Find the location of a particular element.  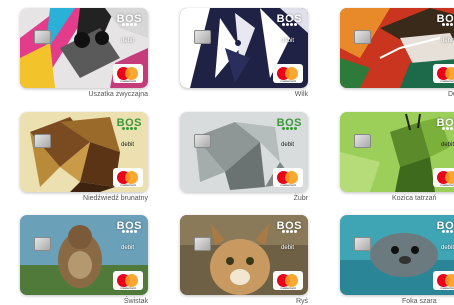

card-caption: Uszatka zwyczajna is located at coordinates (118, 94).